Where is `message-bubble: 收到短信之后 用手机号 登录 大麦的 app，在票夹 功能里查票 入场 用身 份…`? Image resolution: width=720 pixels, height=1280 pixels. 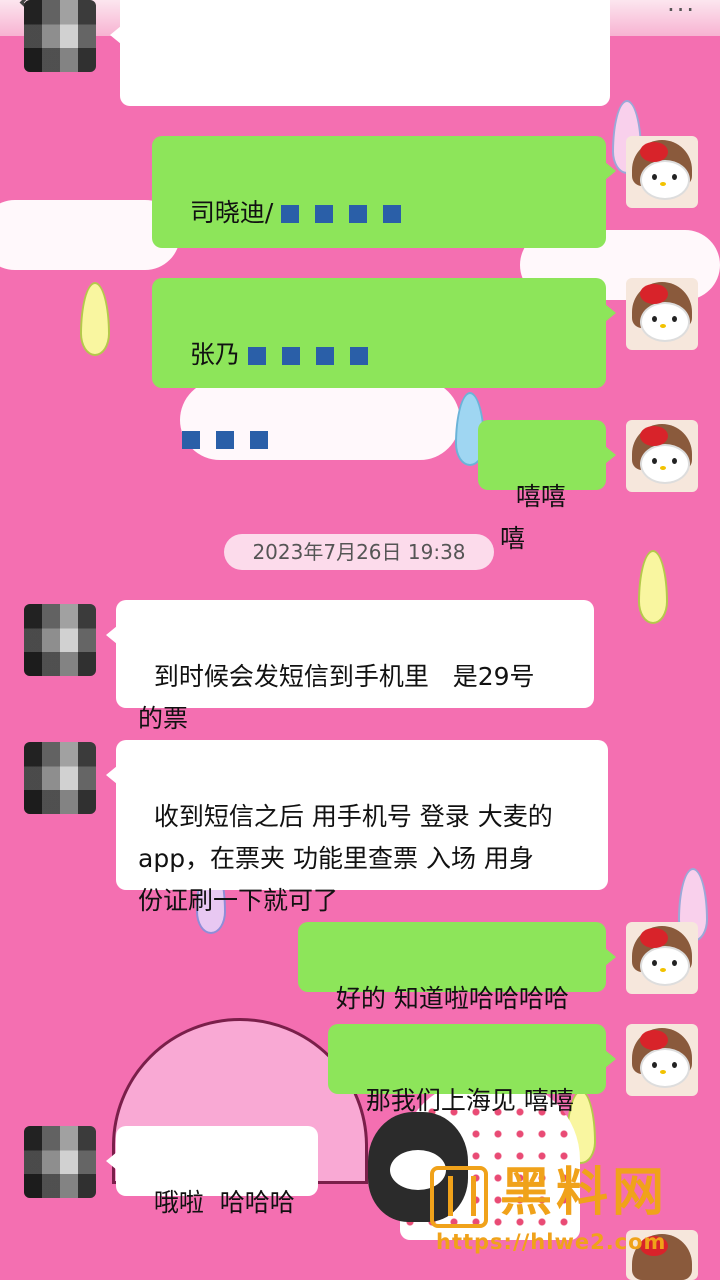 message-bubble: 收到短信之后 用手机号 登录 大麦的 app，在票夹 功能里查票 入场 用身 份… is located at coordinates (357, 827).